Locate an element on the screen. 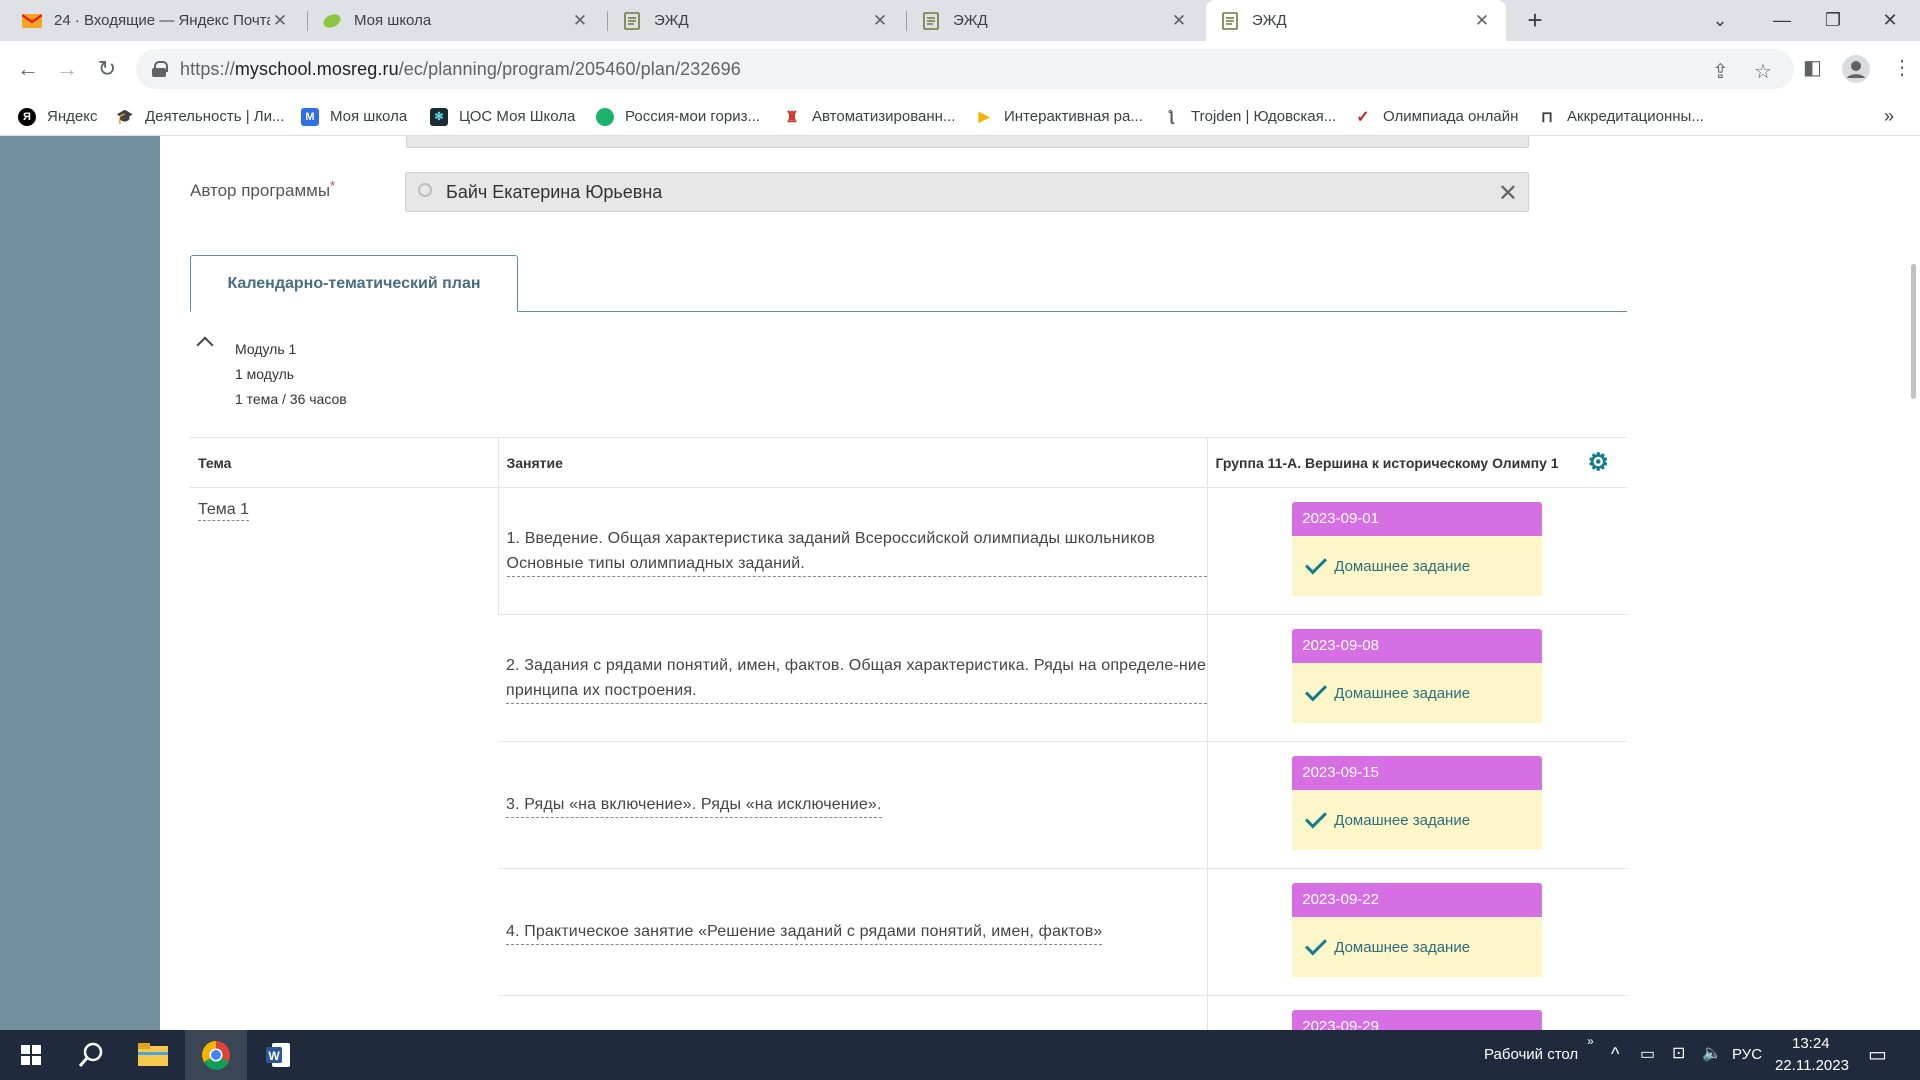  browser-tab-ezhd-active: ЭЖД ✕ is located at coordinates (1356, 20).